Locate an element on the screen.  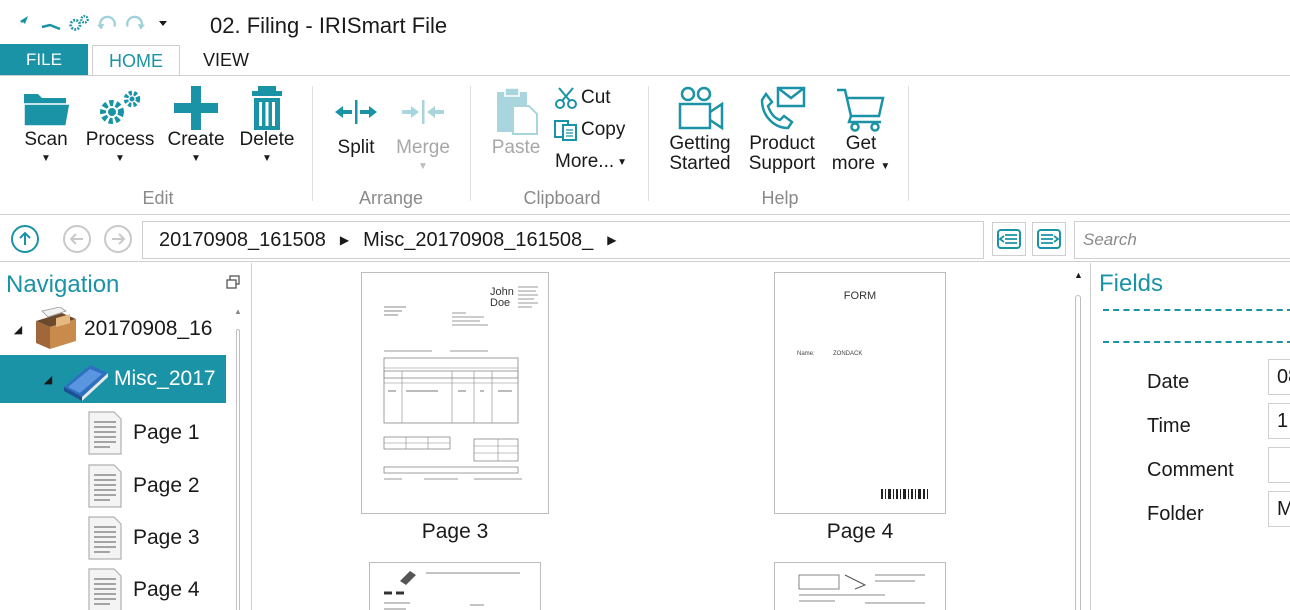
collapse-fields-button is located at coordinates (1049, 239).